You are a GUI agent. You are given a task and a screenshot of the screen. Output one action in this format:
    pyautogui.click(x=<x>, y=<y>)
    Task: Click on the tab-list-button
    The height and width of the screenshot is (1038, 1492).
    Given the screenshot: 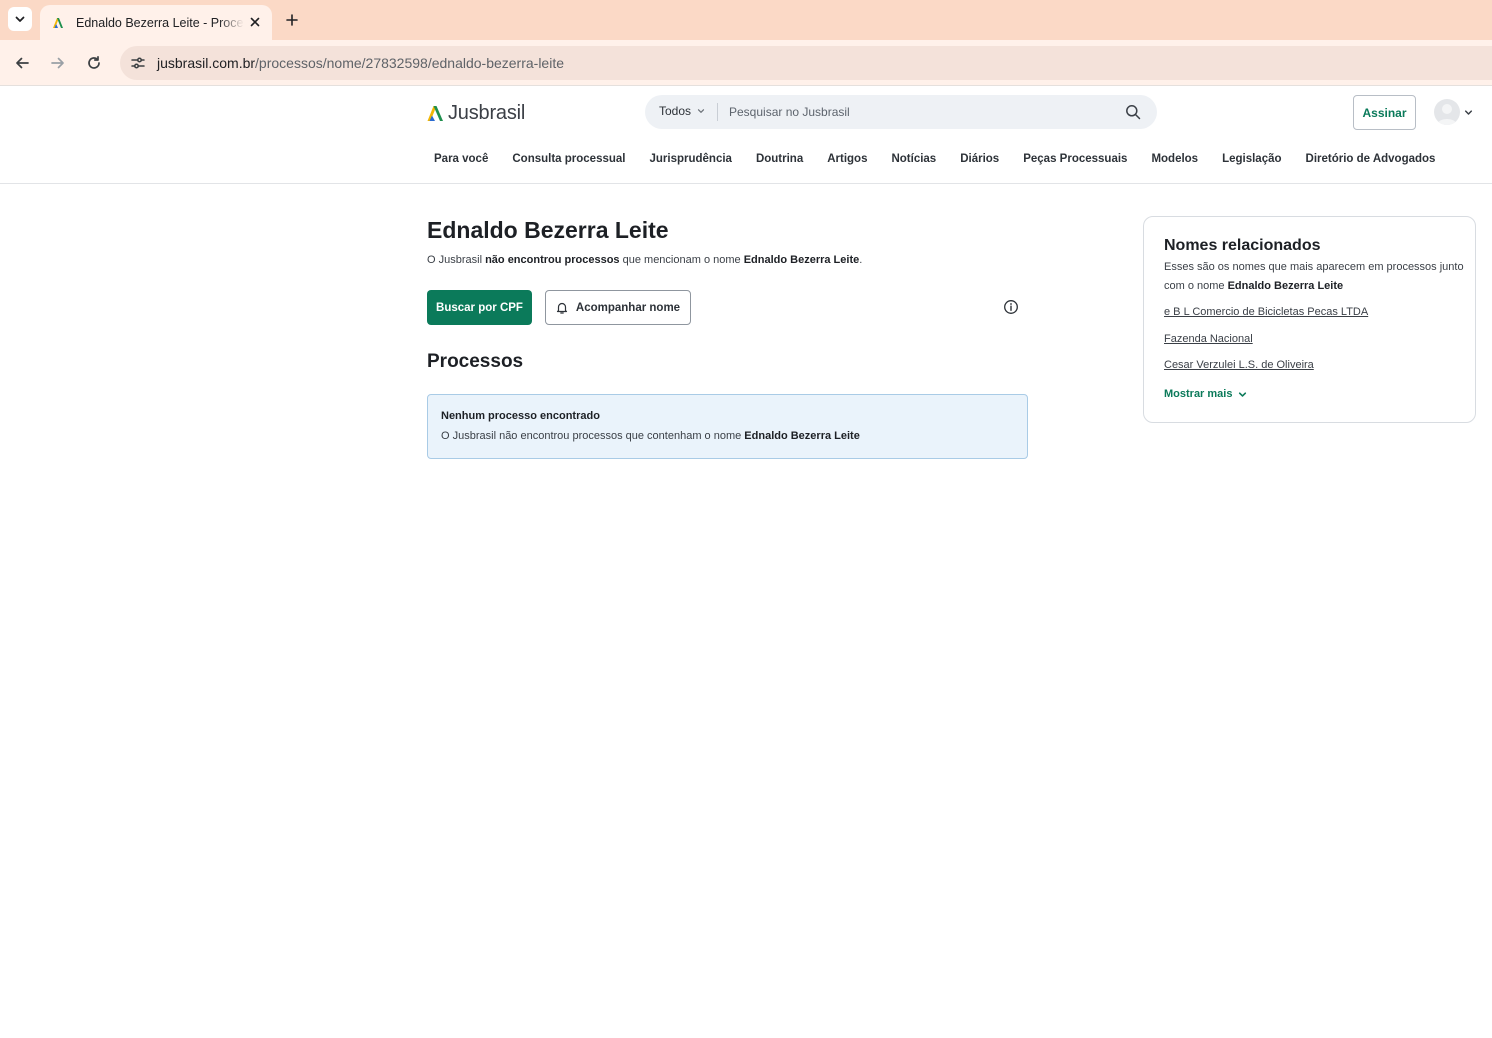 What is the action you would take?
    pyautogui.click(x=20, y=19)
    